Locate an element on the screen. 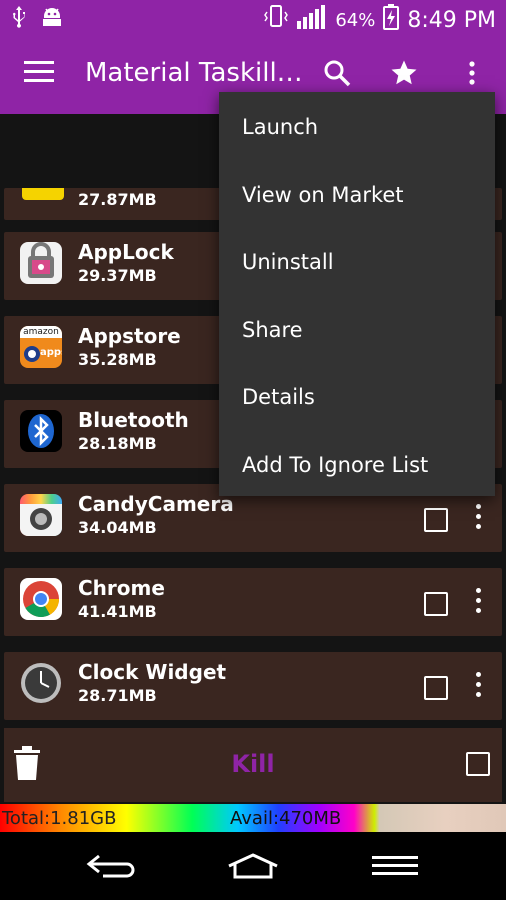 The width and height of the screenshot is (506, 900). usb-icon is located at coordinates (19, 19).